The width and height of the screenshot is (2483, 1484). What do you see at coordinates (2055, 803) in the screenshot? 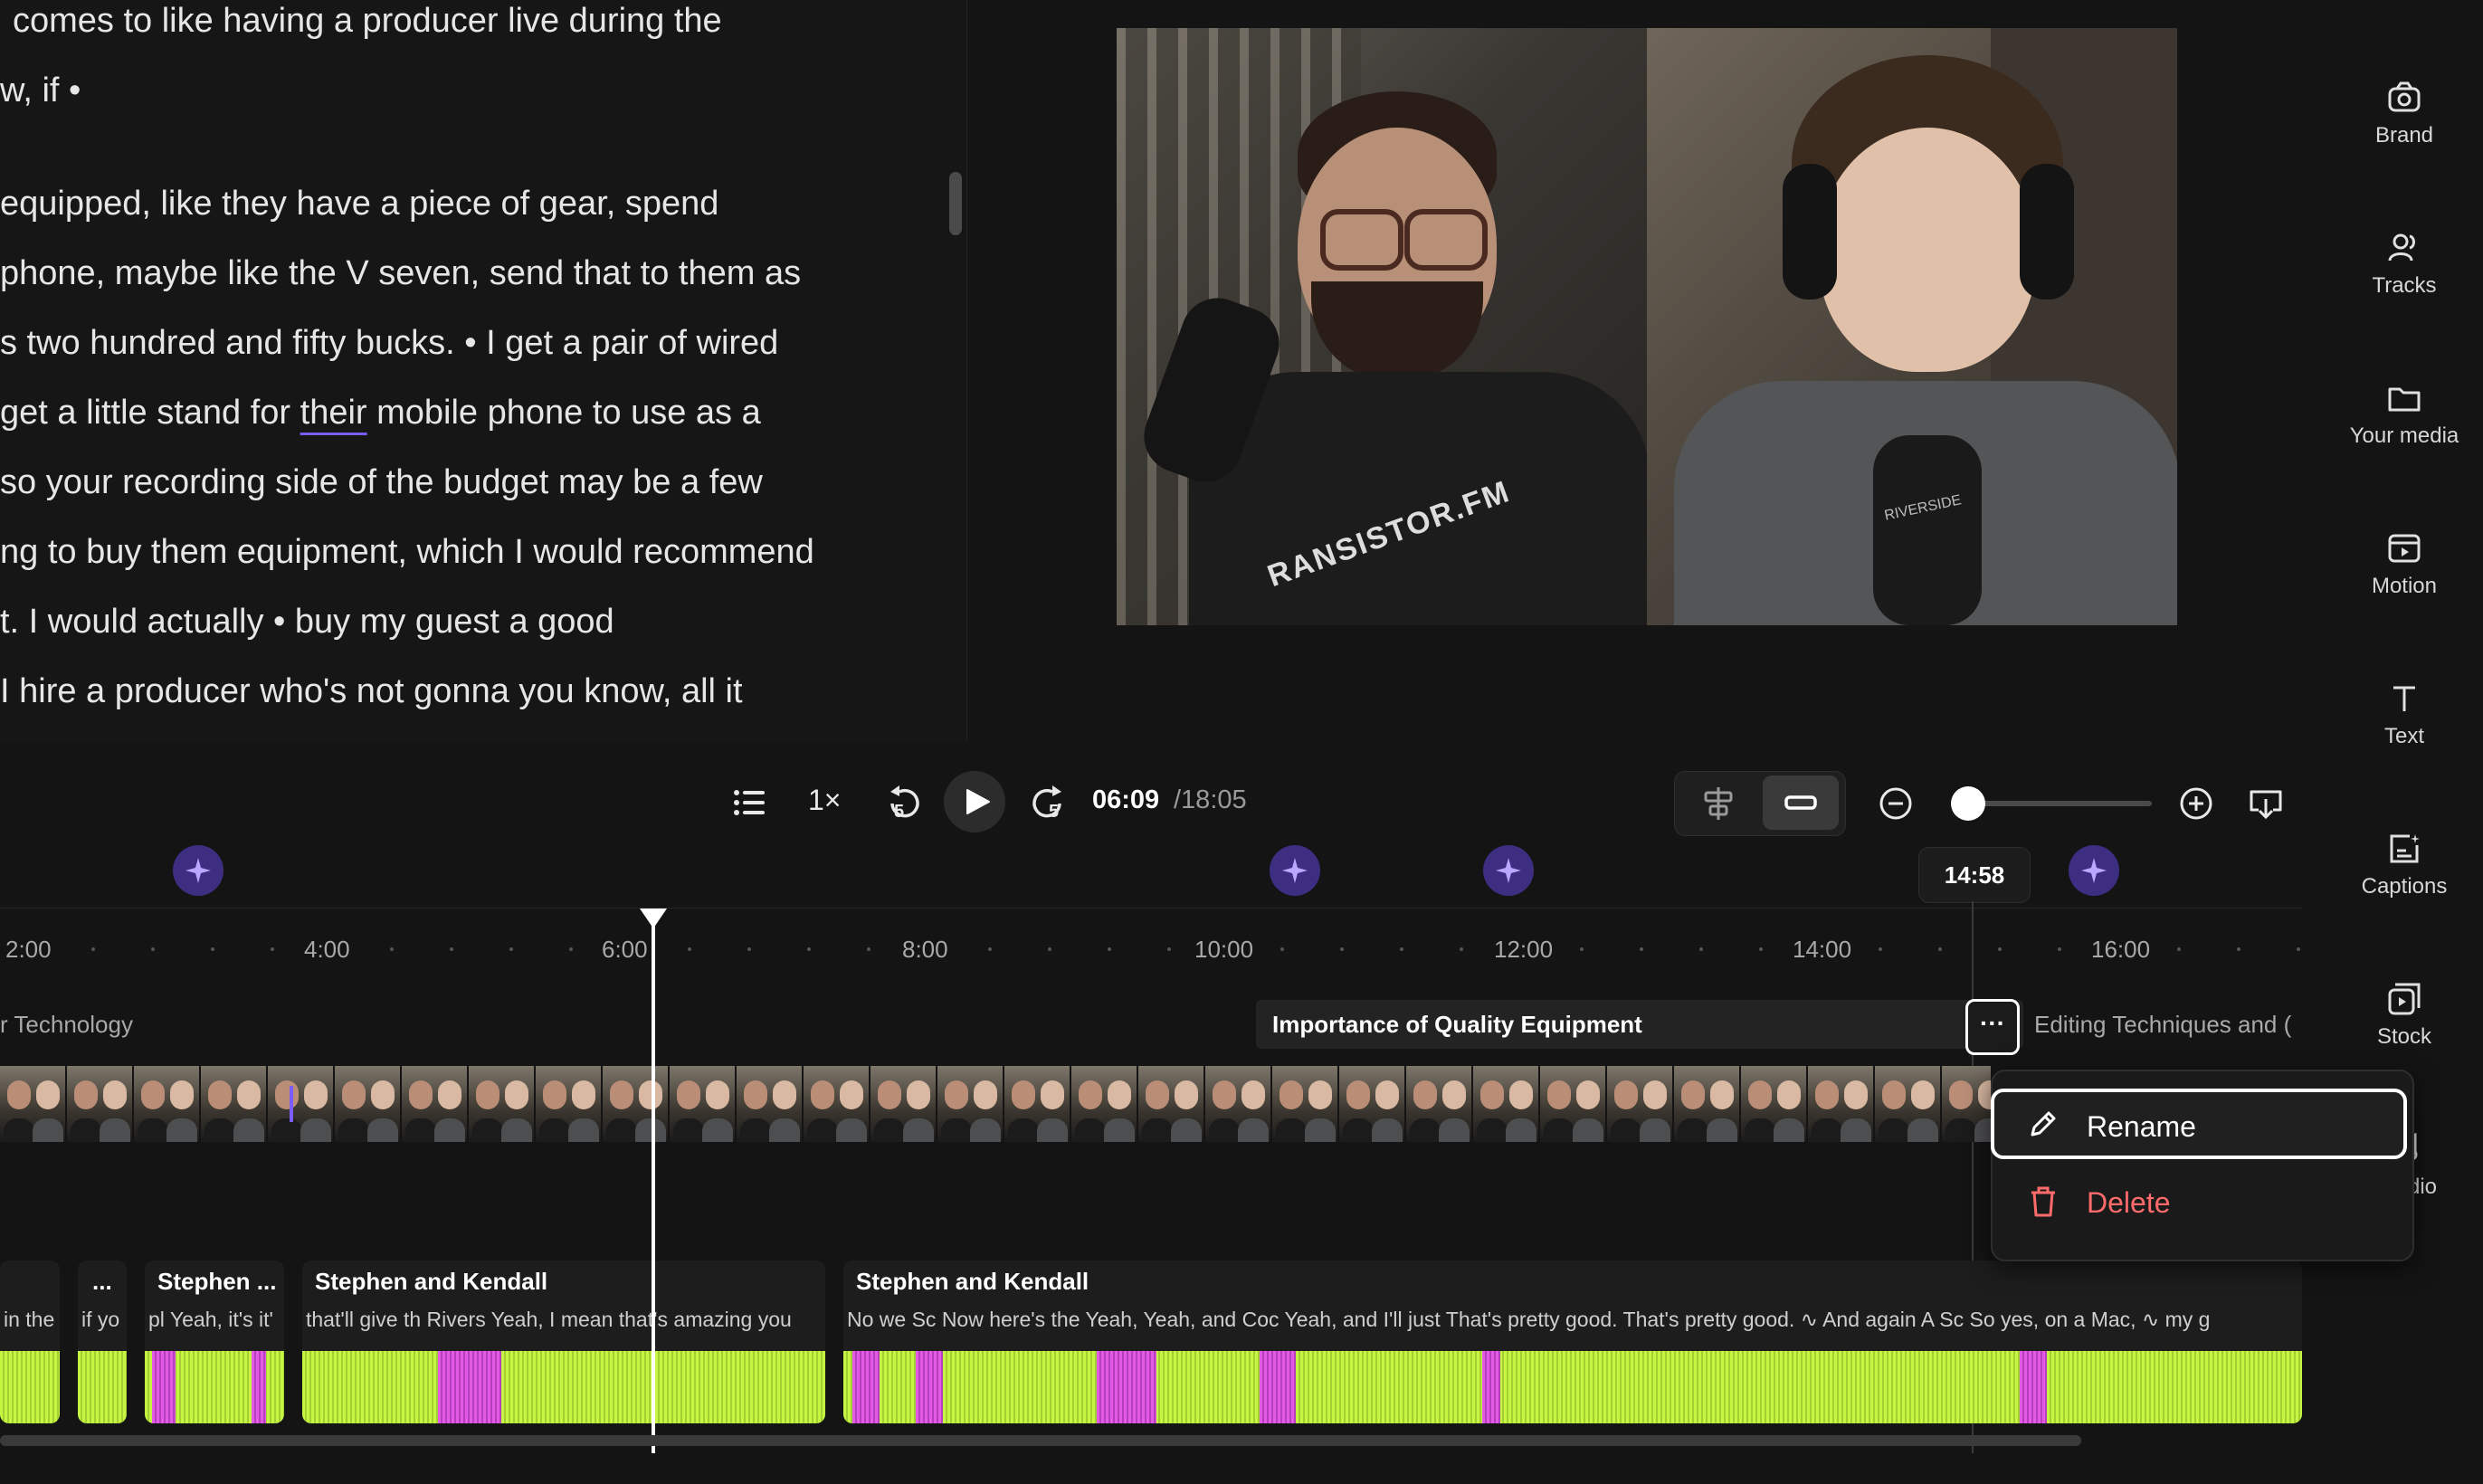
I see `zoom-slider-track` at bounding box center [2055, 803].